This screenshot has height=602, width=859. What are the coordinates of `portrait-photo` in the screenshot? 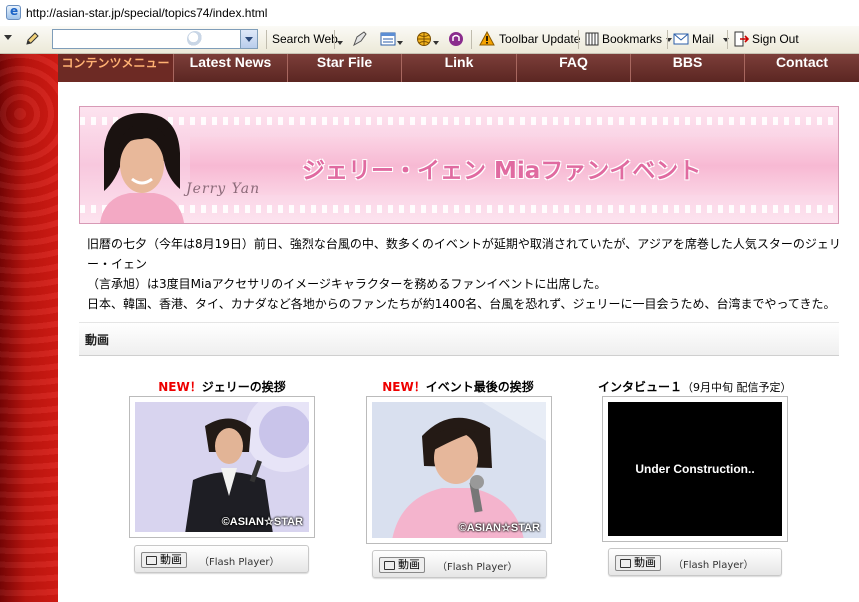 It's located at (142, 168).